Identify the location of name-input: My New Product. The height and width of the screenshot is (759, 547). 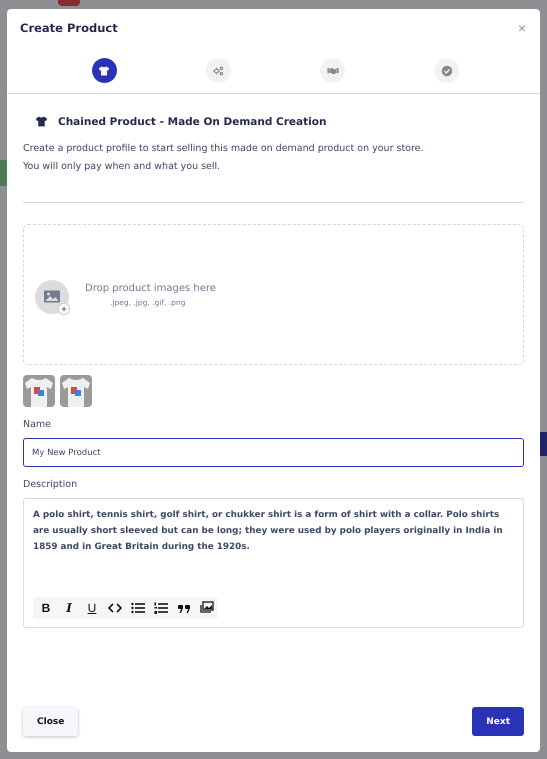
(273, 452).